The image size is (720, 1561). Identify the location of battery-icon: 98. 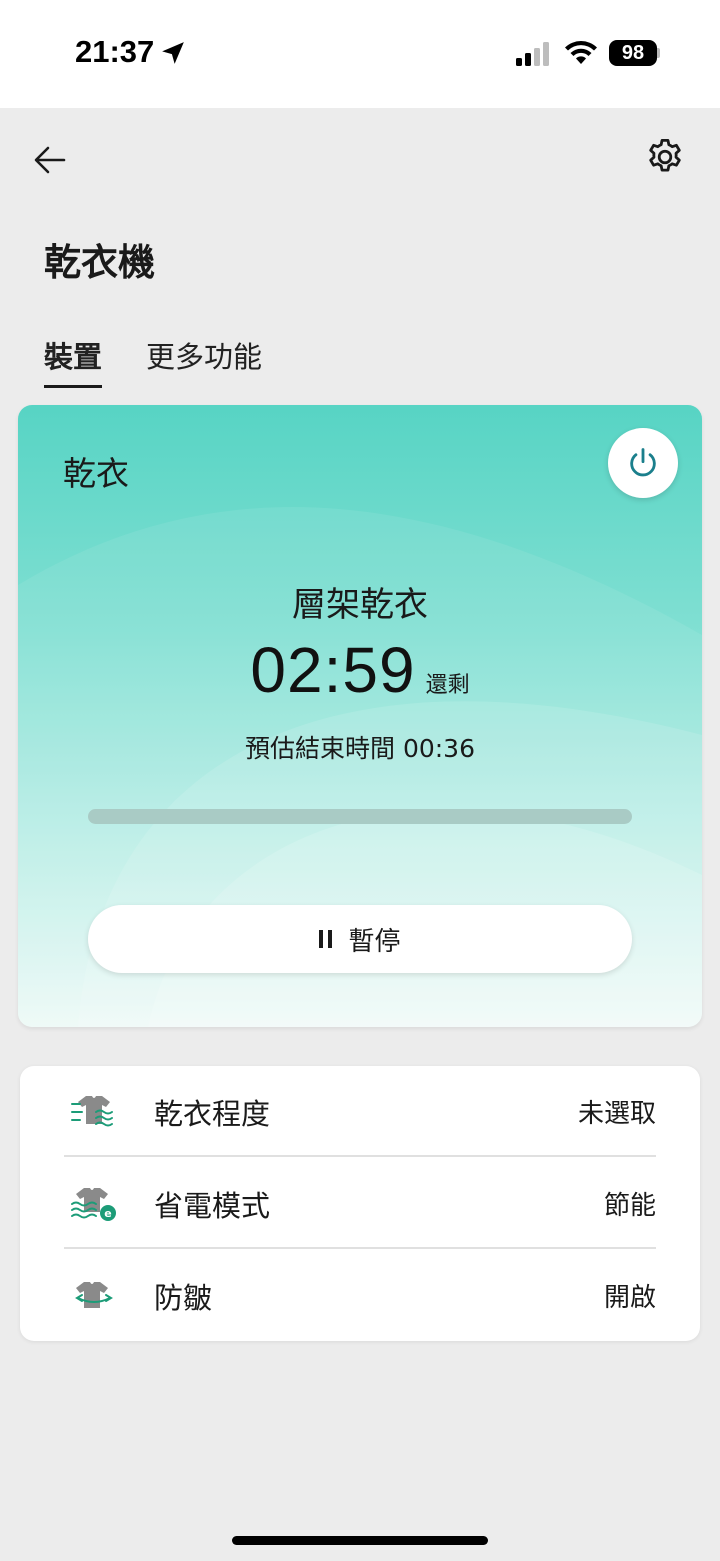
(633, 53).